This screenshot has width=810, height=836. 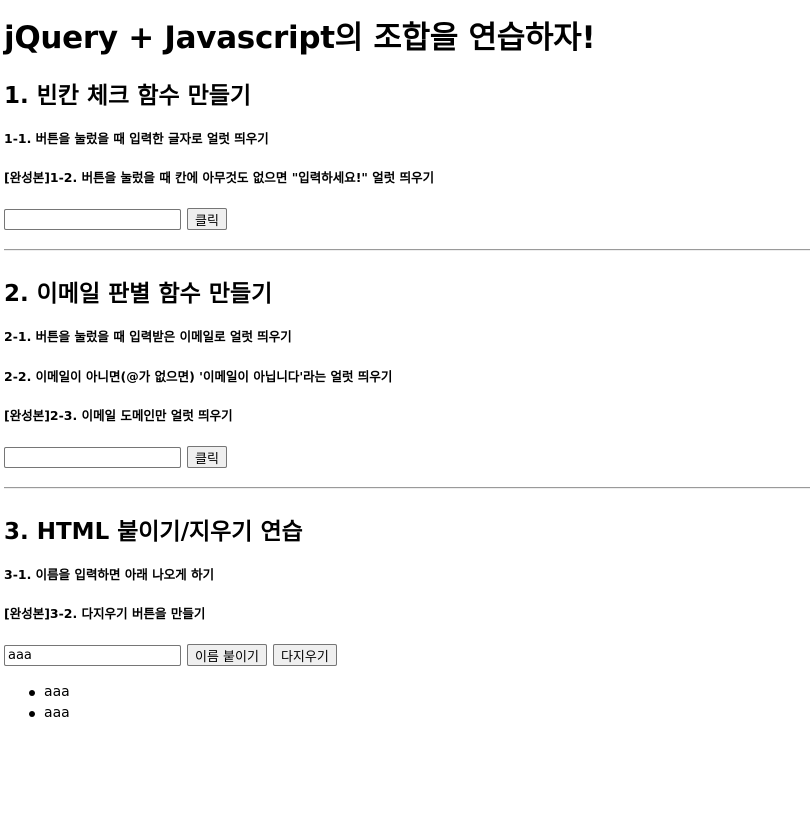 I want to click on clear-all-button: 다지우기, so click(x=304, y=655).